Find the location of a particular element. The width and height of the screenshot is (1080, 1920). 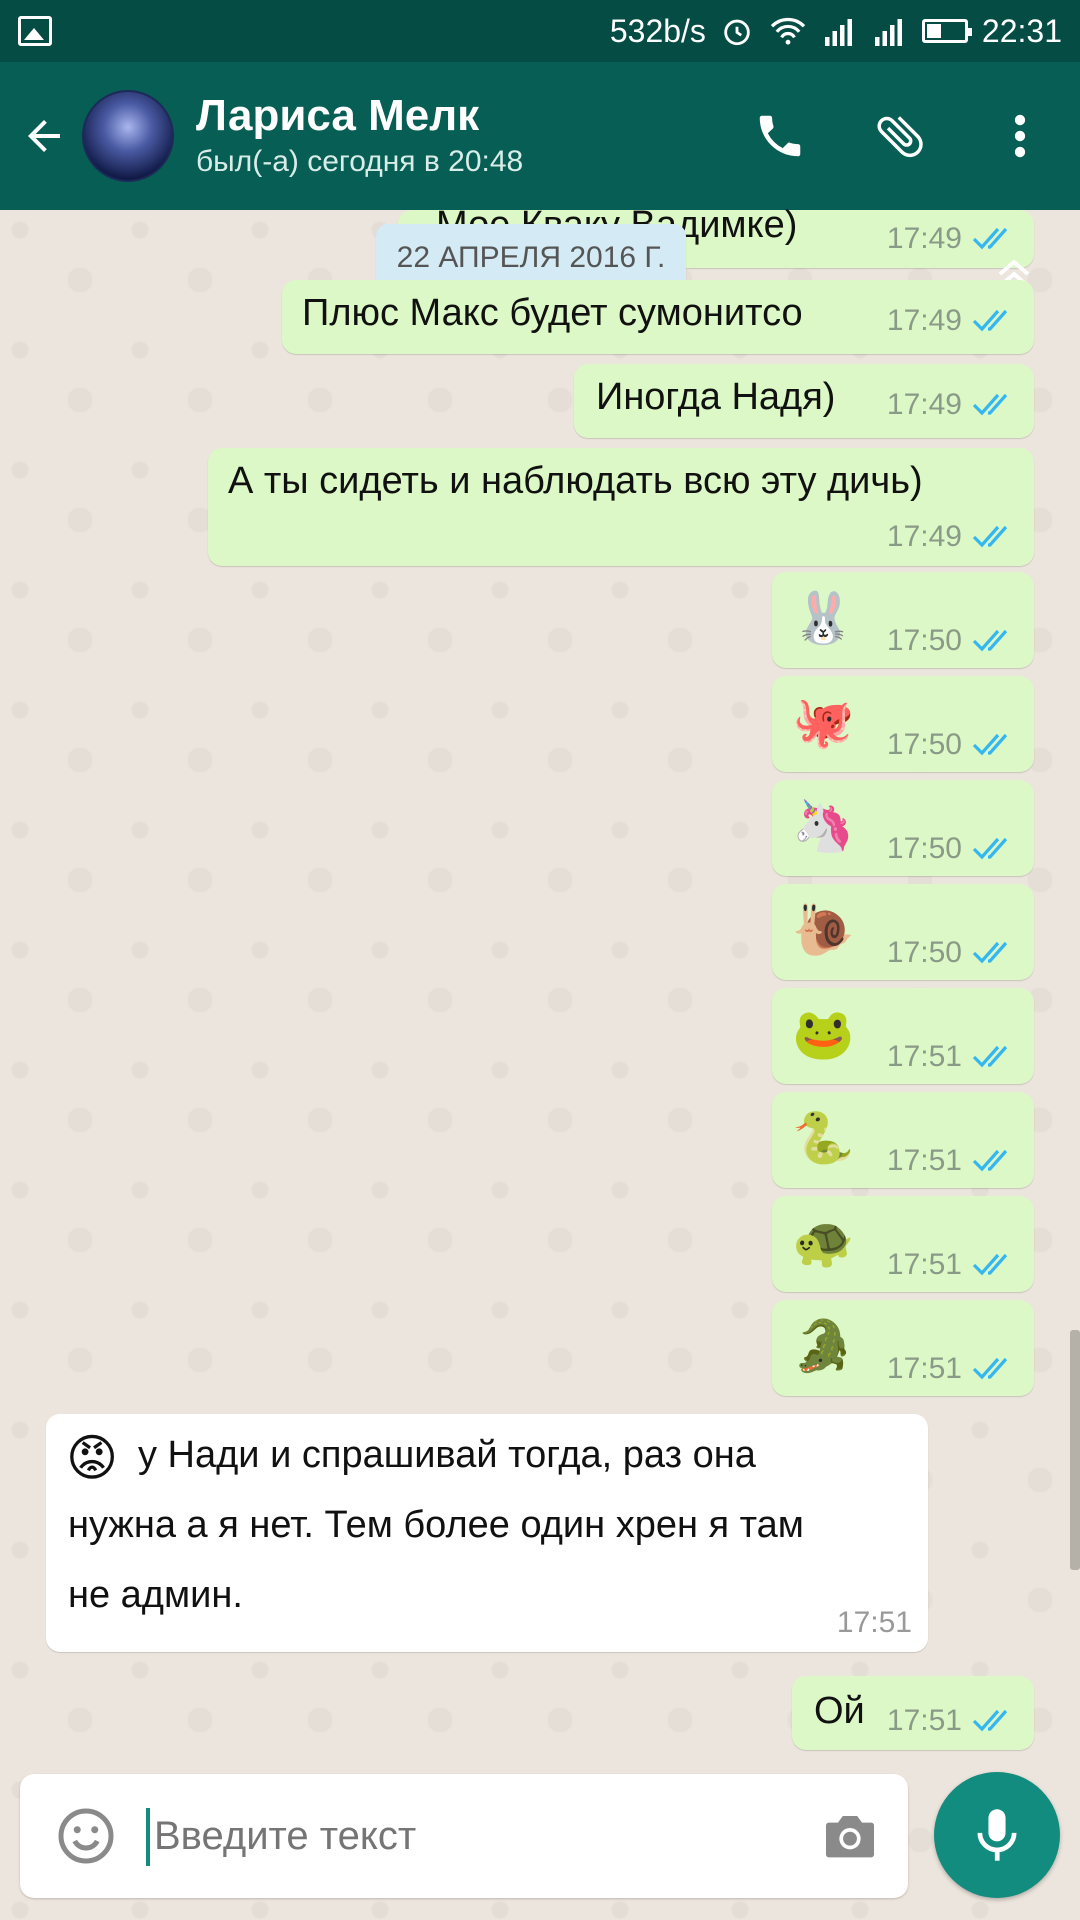

voice-message-button is located at coordinates (997, 1835).